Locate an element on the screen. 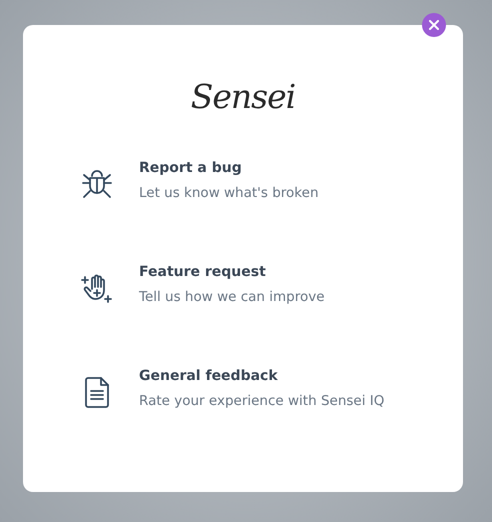 The image size is (492, 522). option-title: General feedback is located at coordinates (261, 376).